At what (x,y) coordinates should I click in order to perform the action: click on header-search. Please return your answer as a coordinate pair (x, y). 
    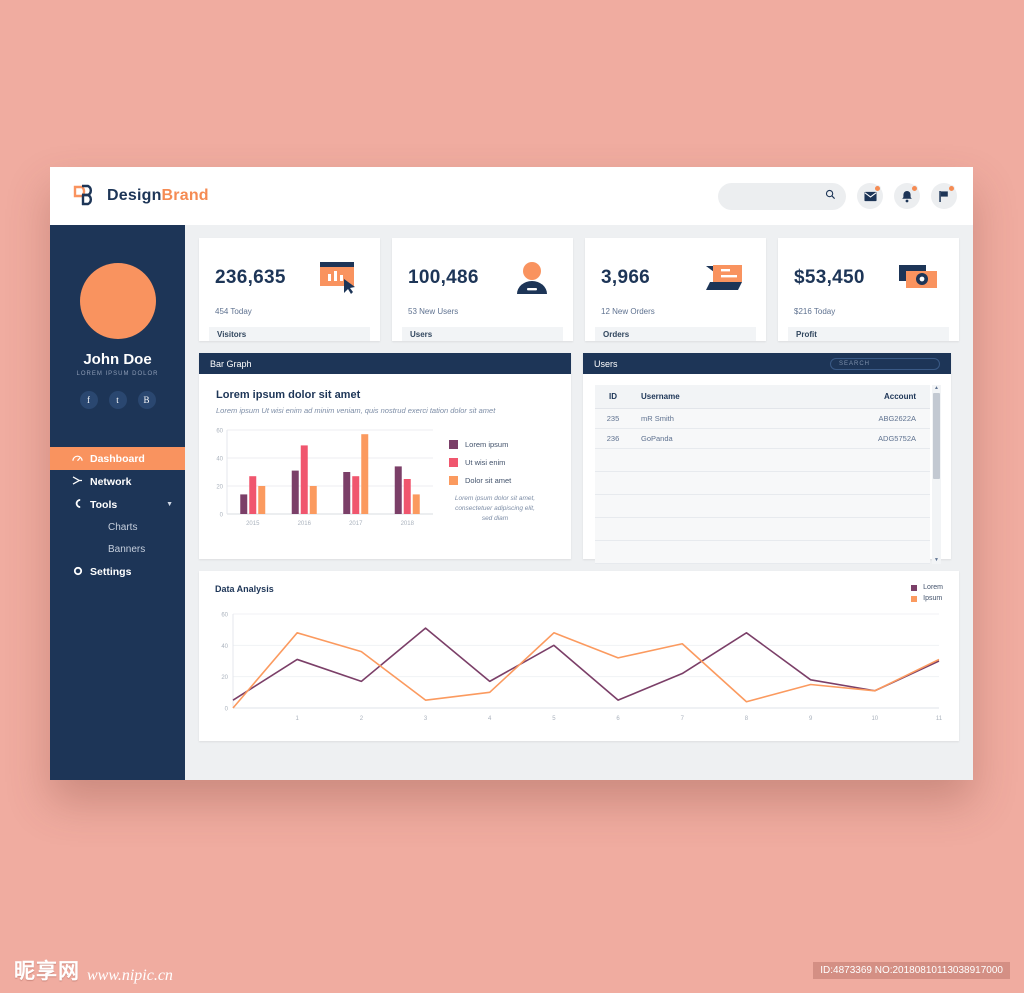
    Looking at the image, I should click on (782, 196).